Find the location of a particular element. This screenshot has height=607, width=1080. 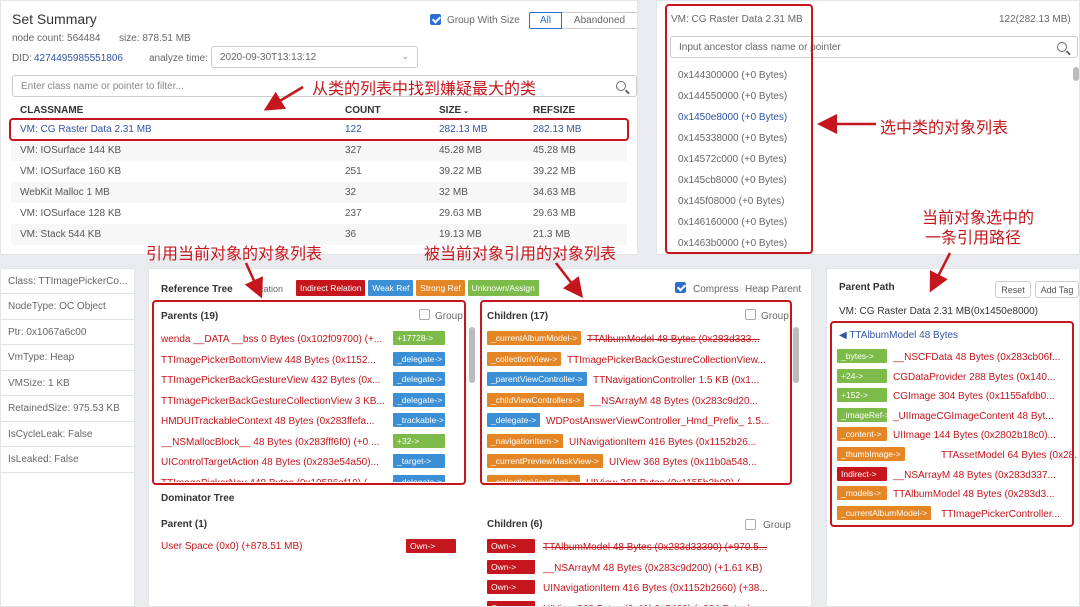

dominator-children-title: Children (6) is located at coordinates (515, 524).